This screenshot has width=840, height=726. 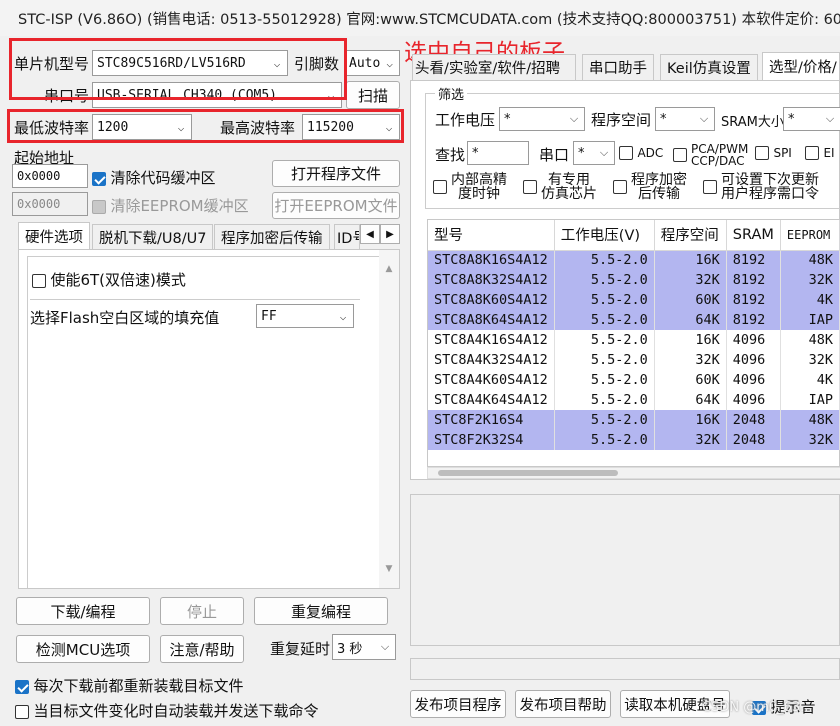 What do you see at coordinates (166, 710) in the screenshot?
I see `auto-load-option: 当目标文件变化时自动装载并发送下载命令` at bounding box center [166, 710].